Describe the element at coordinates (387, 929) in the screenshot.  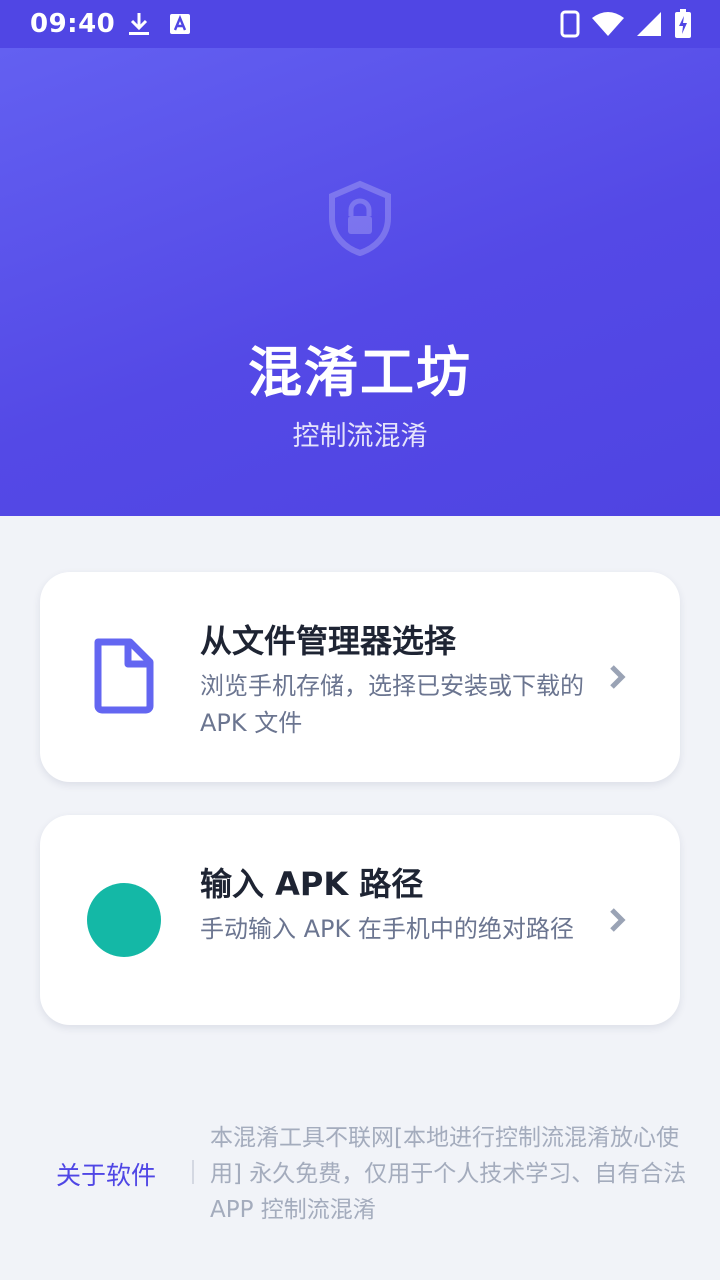
I see `option-description: 手动输入 APK 在手机中的绝对路径` at that location.